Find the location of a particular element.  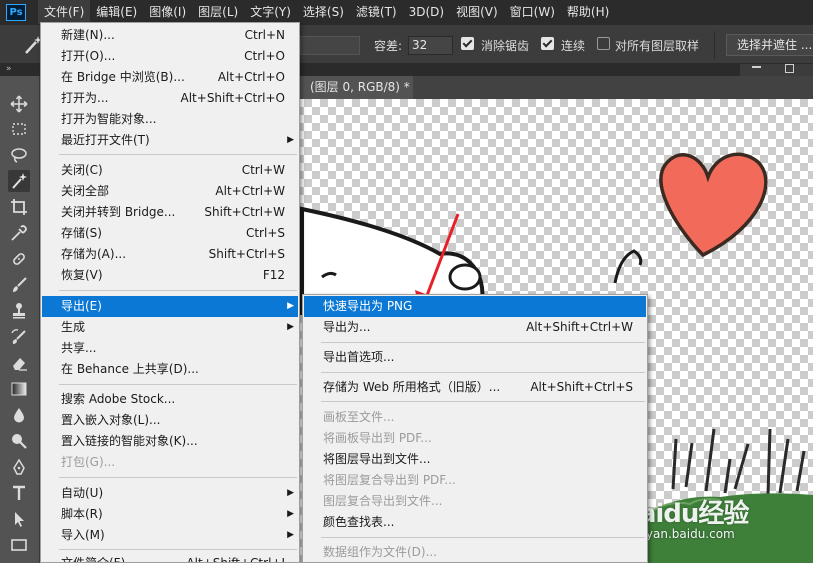

lasso-icon is located at coordinates (19, 155).